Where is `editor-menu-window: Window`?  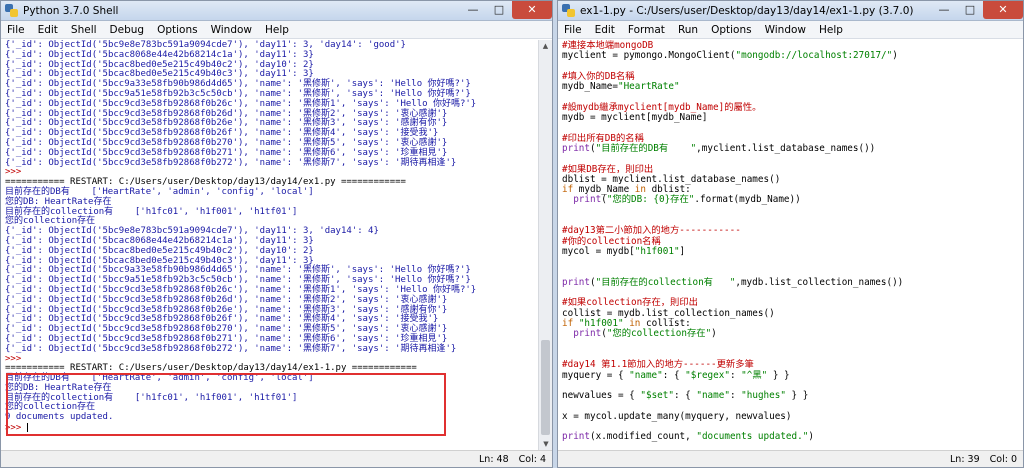 editor-menu-window: Window is located at coordinates (785, 30).